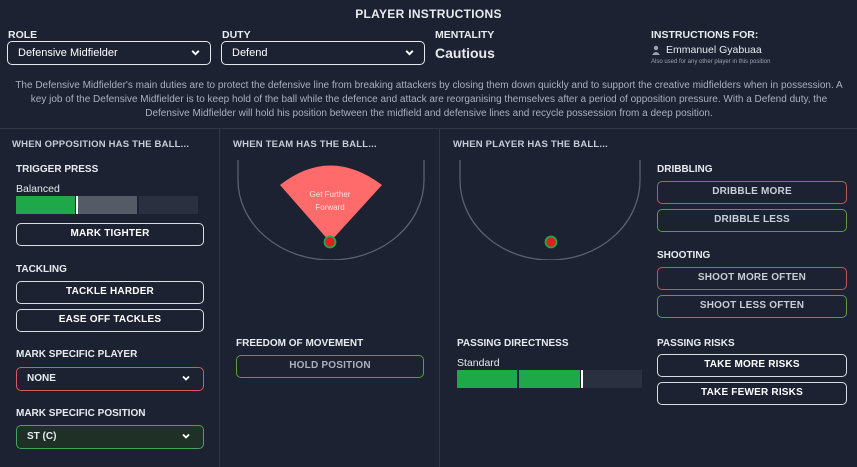  I want to click on person-icon, so click(656, 50).